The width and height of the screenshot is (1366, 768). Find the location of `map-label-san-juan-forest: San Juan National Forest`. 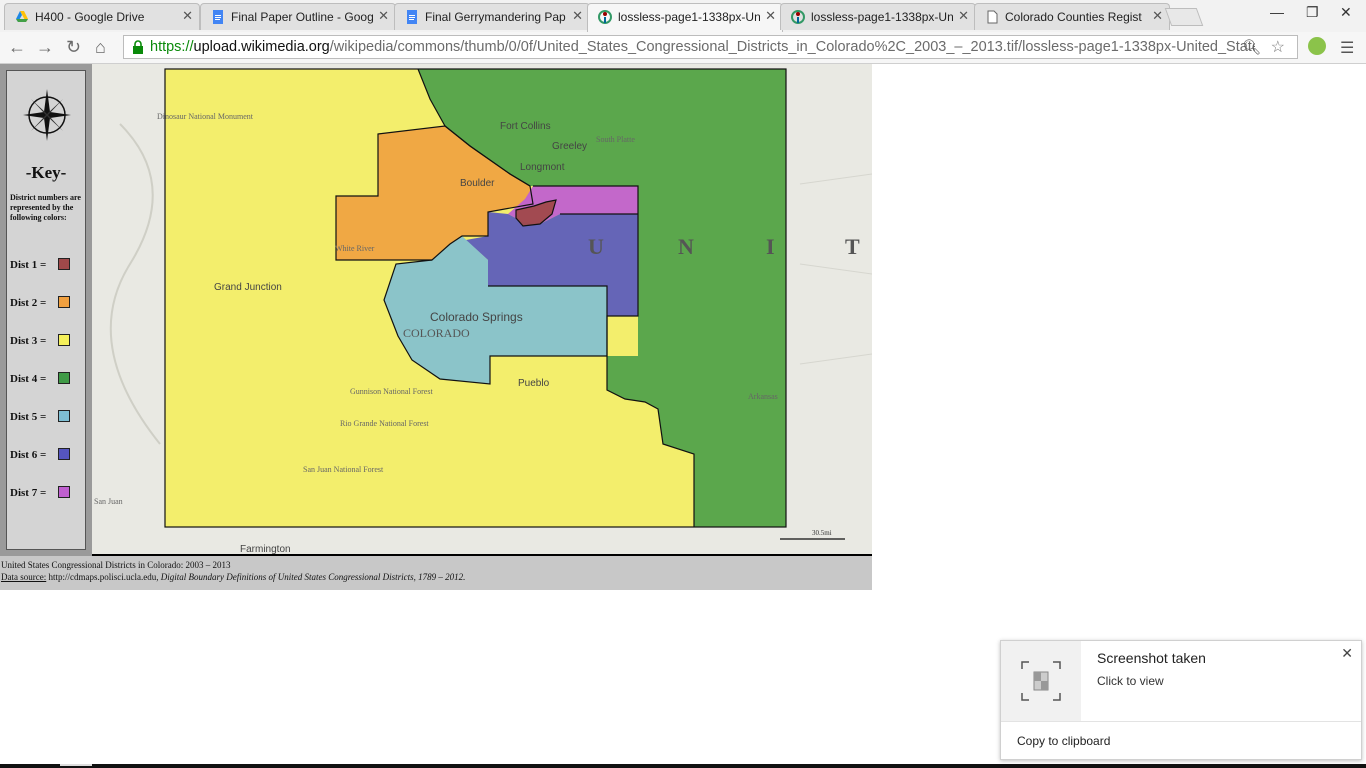

map-label-san-juan-forest: San Juan National Forest is located at coordinates (343, 469).